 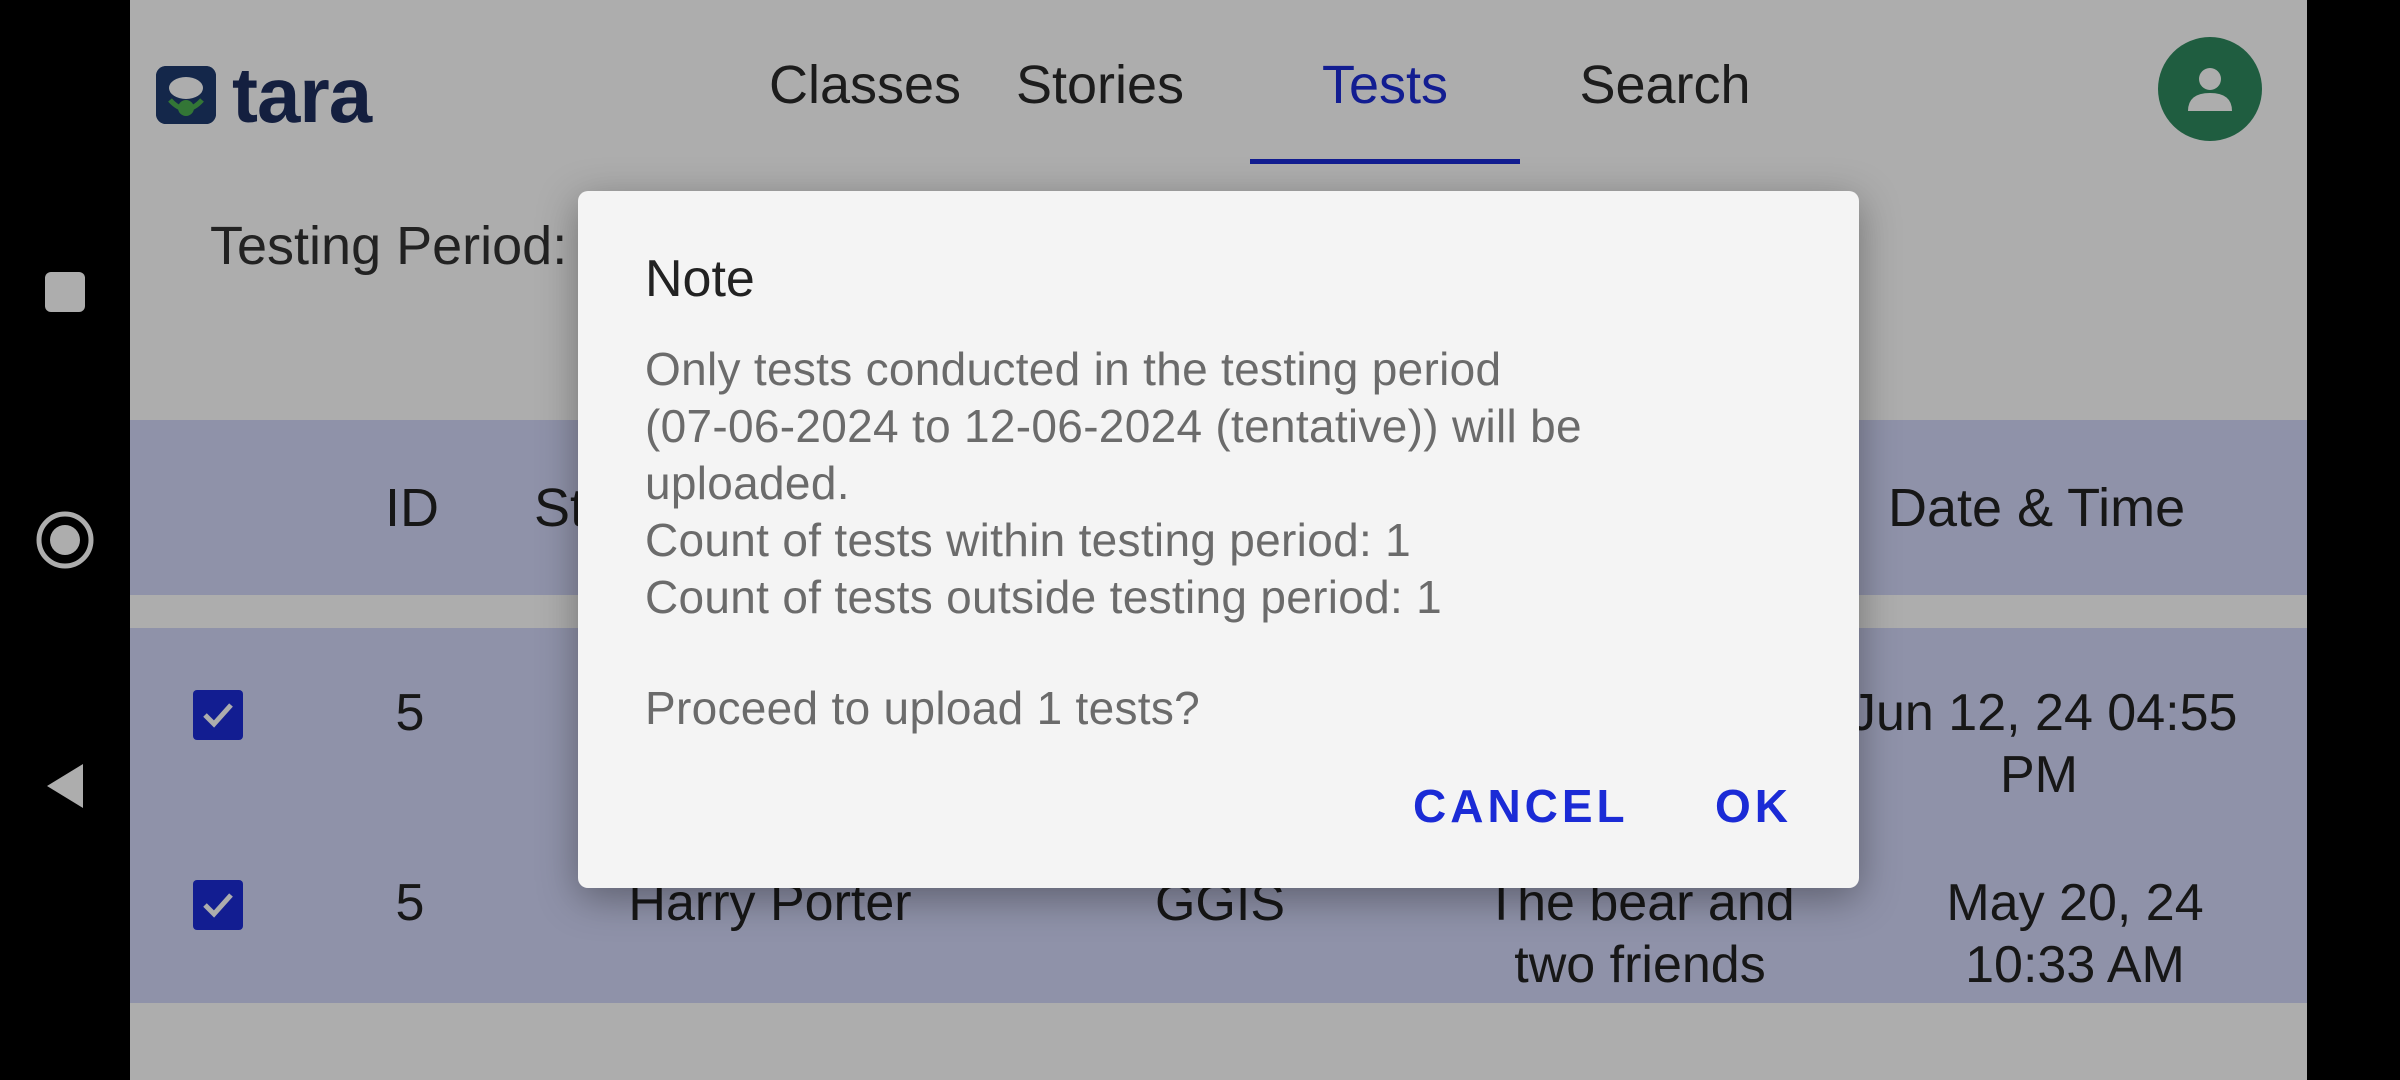 I want to click on ok-button: OK, so click(x=1753, y=806).